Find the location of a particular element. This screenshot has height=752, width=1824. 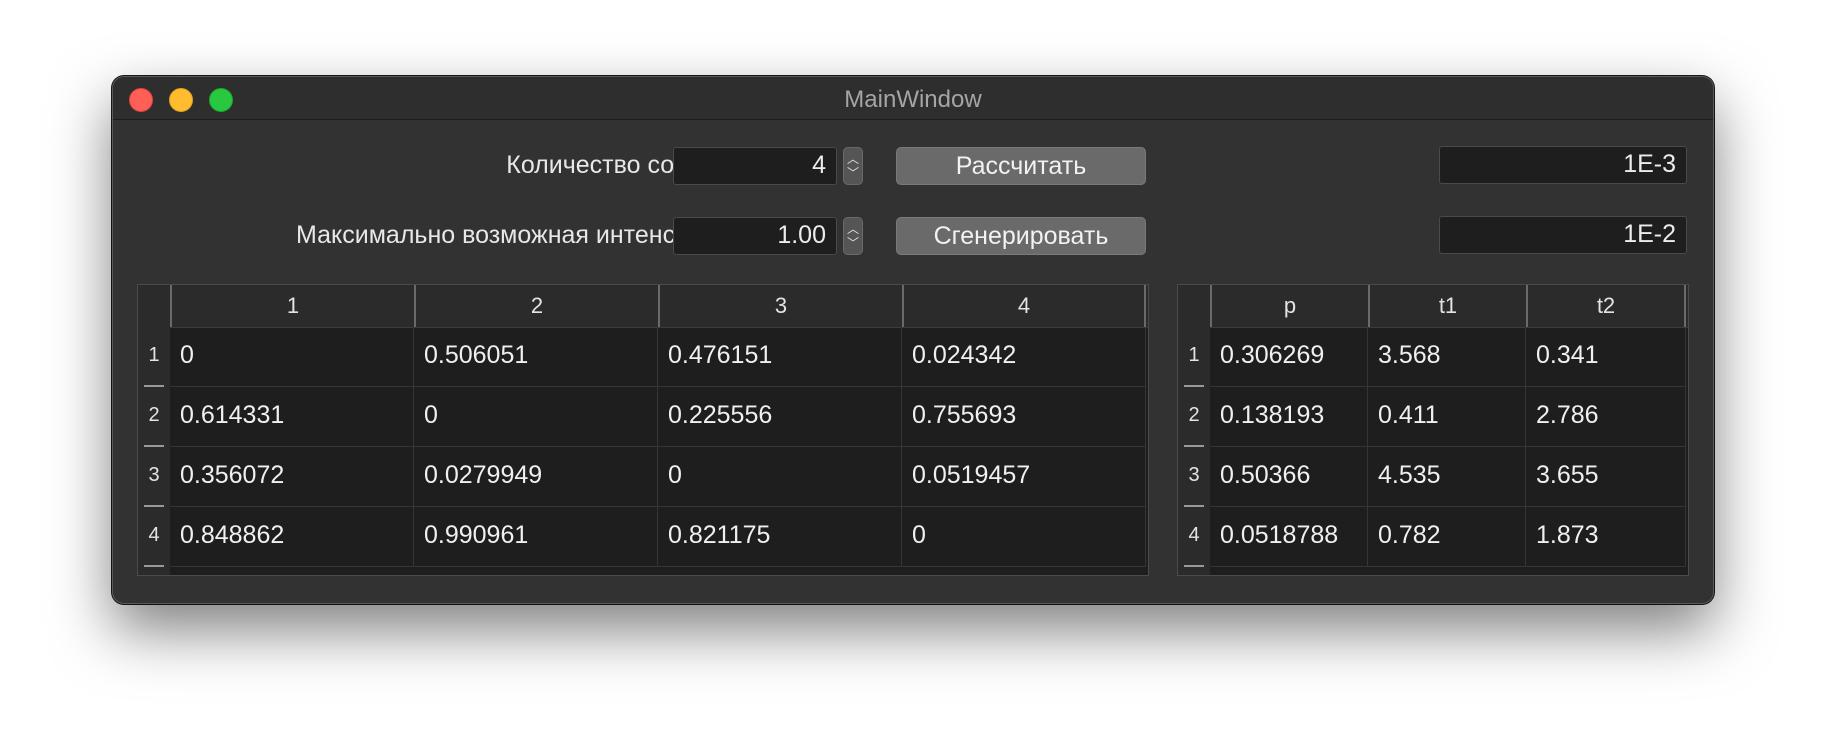

title-bar: MainWindow is located at coordinates (913, 98).